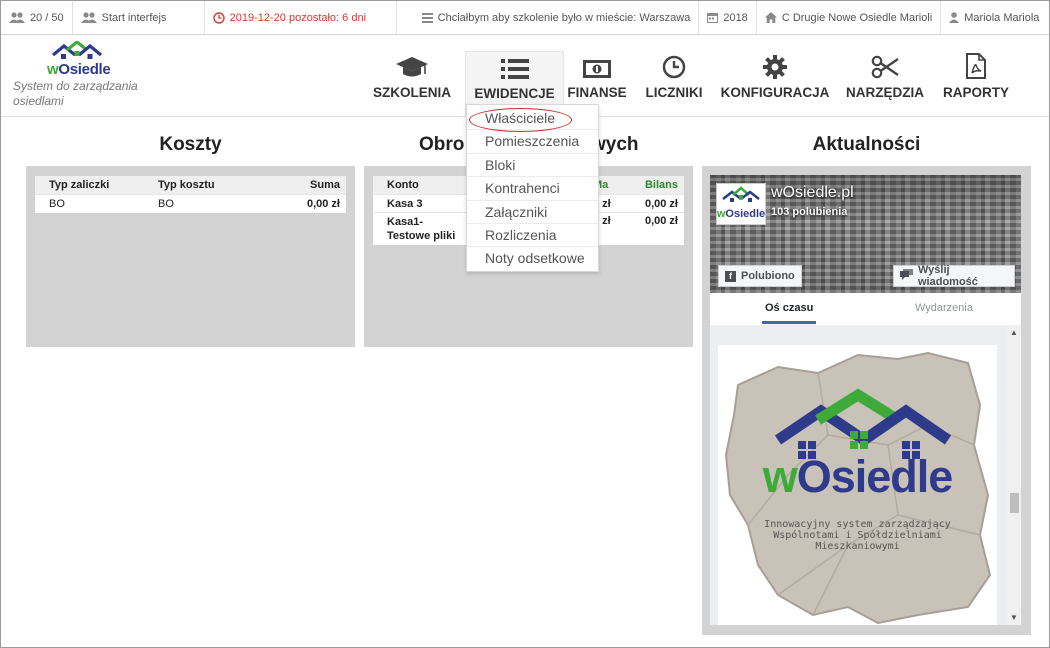 The width and height of the screenshot is (1050, 648). I want to click on dropdown-item-label: Pomieszczenia, so click(532, 141).